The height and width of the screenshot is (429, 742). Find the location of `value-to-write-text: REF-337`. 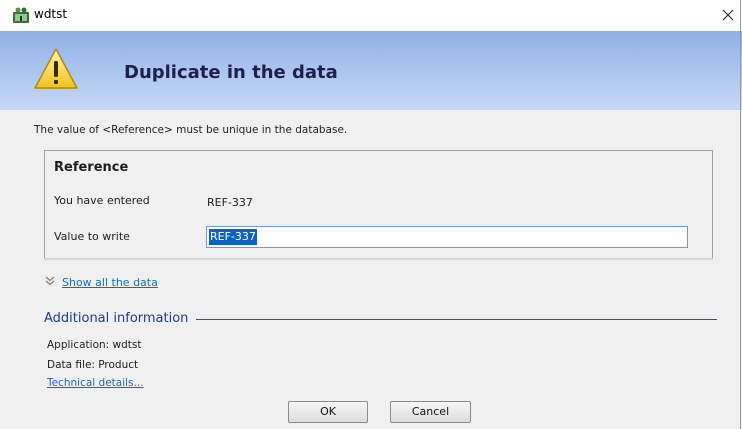

value-to-write-text: REF-337 is located at coordinates (233, 237).